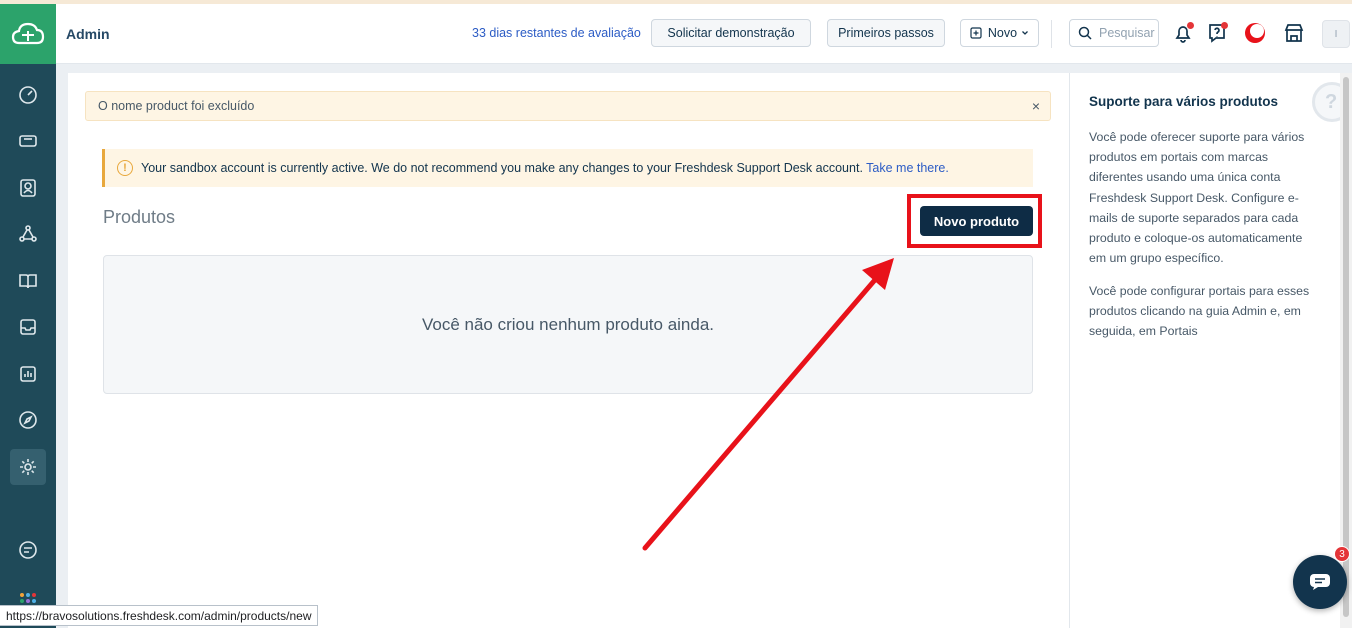 The image size is (1352, 628). What do you see at coordinates (28, 34) in the screenshot?
I see `freshdesk-logo` at bounding box center [28, 34].